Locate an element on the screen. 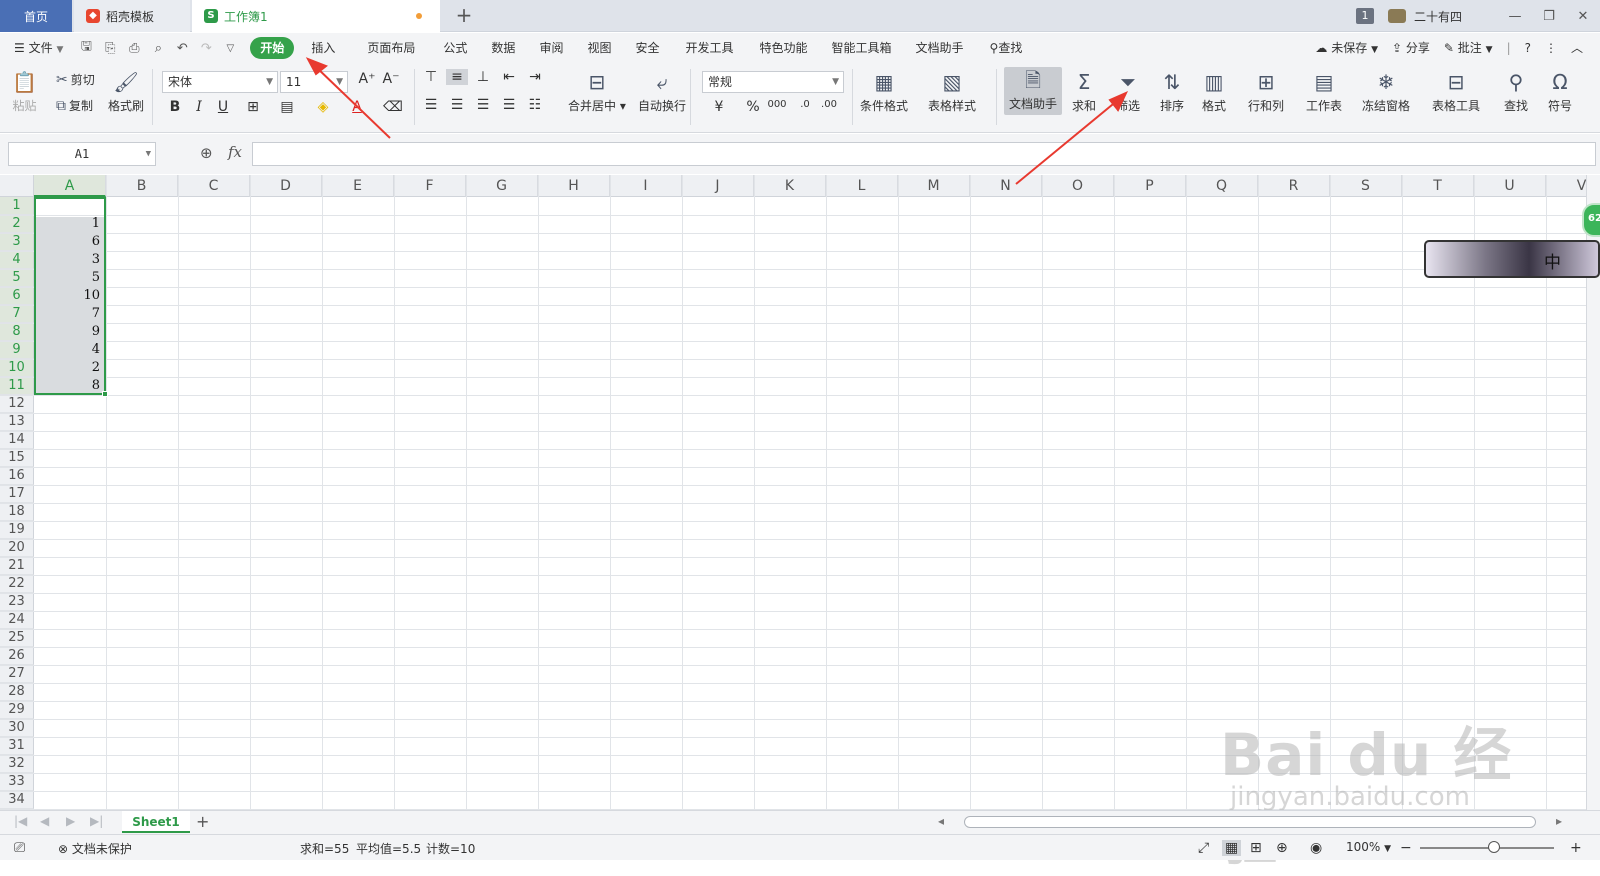  font-name-select: 宋体 ▼ is located at coordinates (220, 82).